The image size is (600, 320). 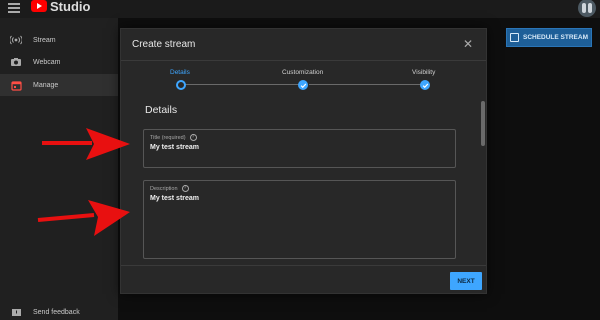 What do you see at coordinates (46, 85) in the screenshot?
I see `sidebar-item-label: Manage` at bounding box center [46, 85].